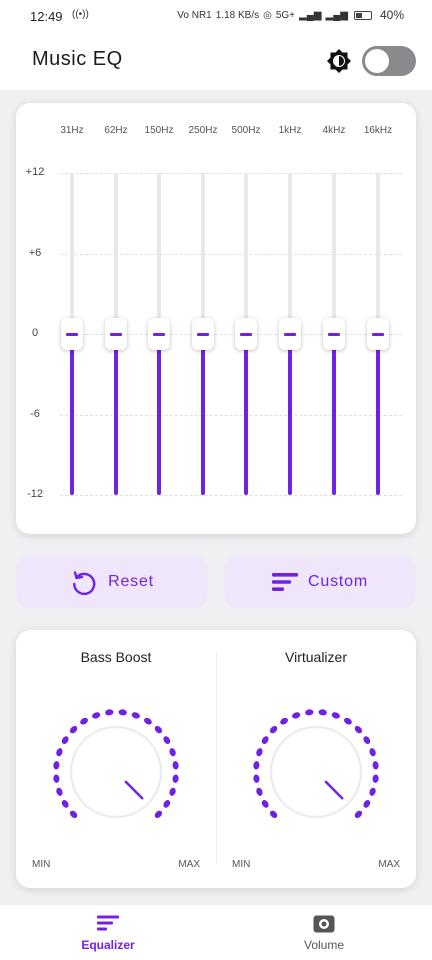 The image size is (432, 960). What do you see at coordinates (377, 61) in the screenshot?
I see `toggle-knob` at bounding box center [377, 61].